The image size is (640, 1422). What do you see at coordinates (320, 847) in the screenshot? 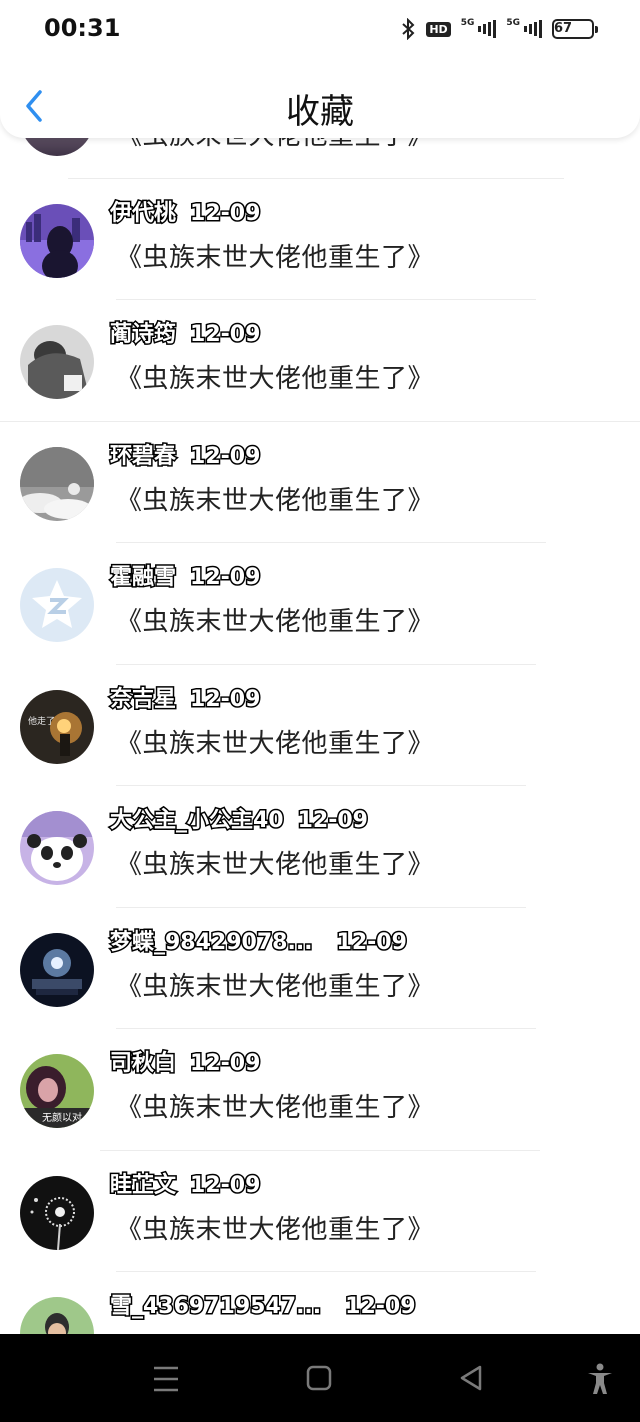
I see `list-item: 大公主_小公主40 12-09 《虫族末世大佬他重生了》` at bounding box center [320, 847].